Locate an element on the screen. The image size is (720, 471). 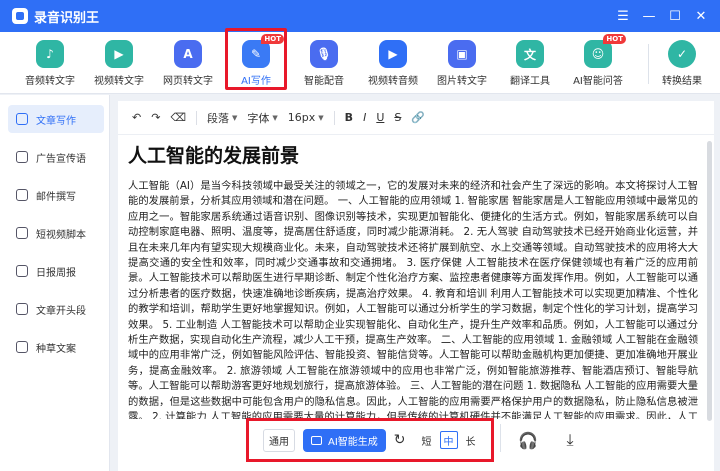
link-icon: 🔗 is located at coordinates (418, 117).